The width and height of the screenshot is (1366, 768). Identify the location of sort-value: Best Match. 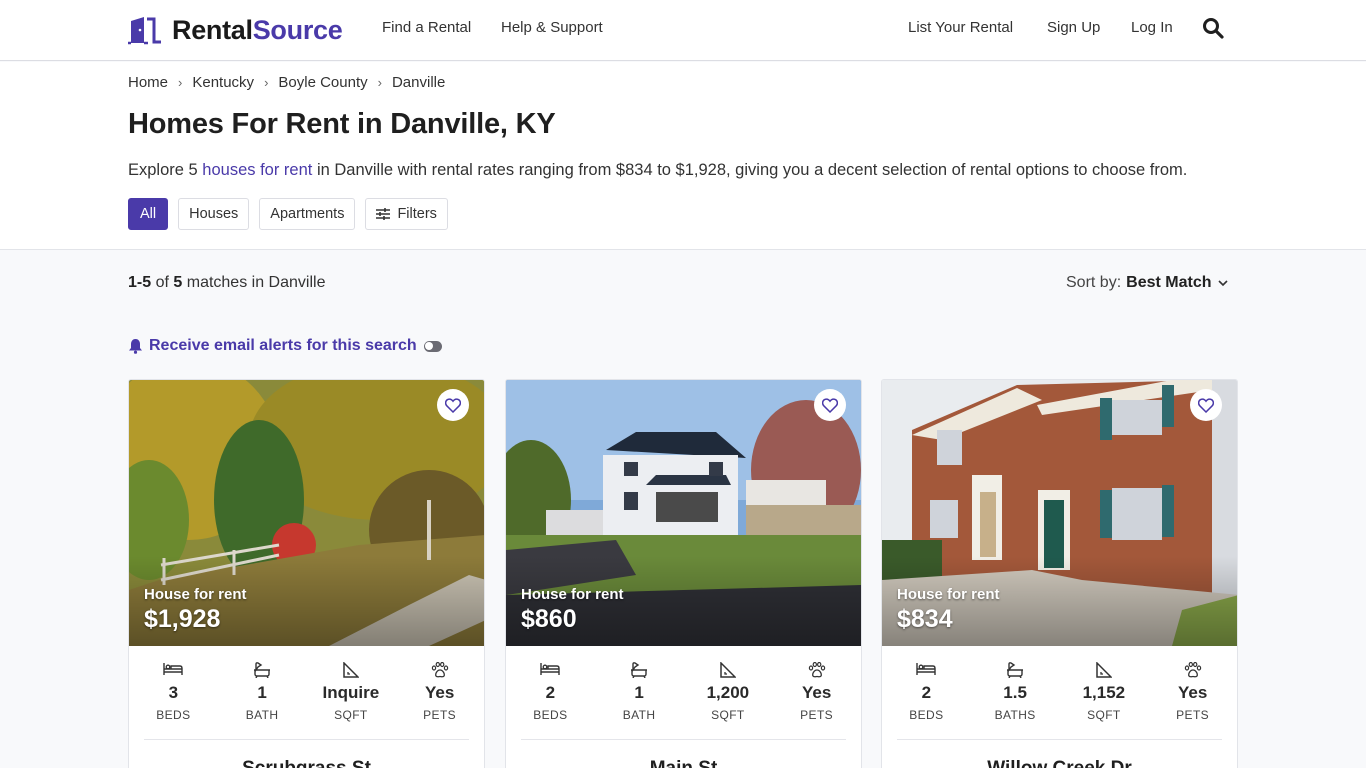
(1169, 282).